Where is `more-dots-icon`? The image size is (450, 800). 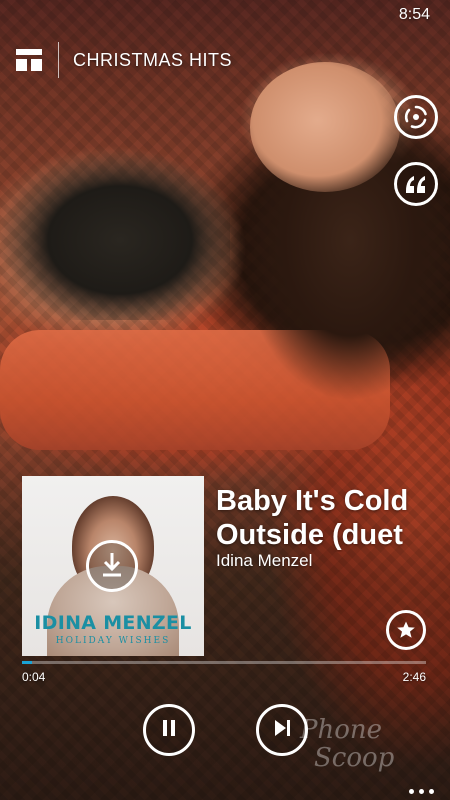
more-dots-icon is located at coordinates (421, 791).